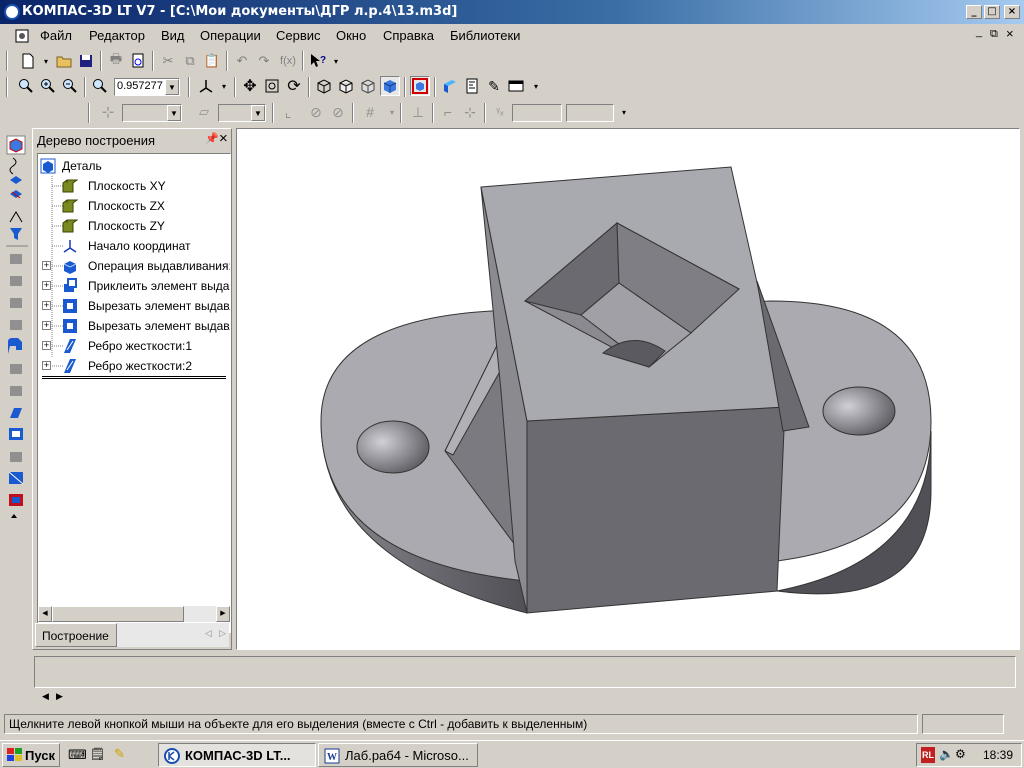  Describe the element at coordinates (516, 86) in the screenshot. I see `display-mode-icon` at that location.